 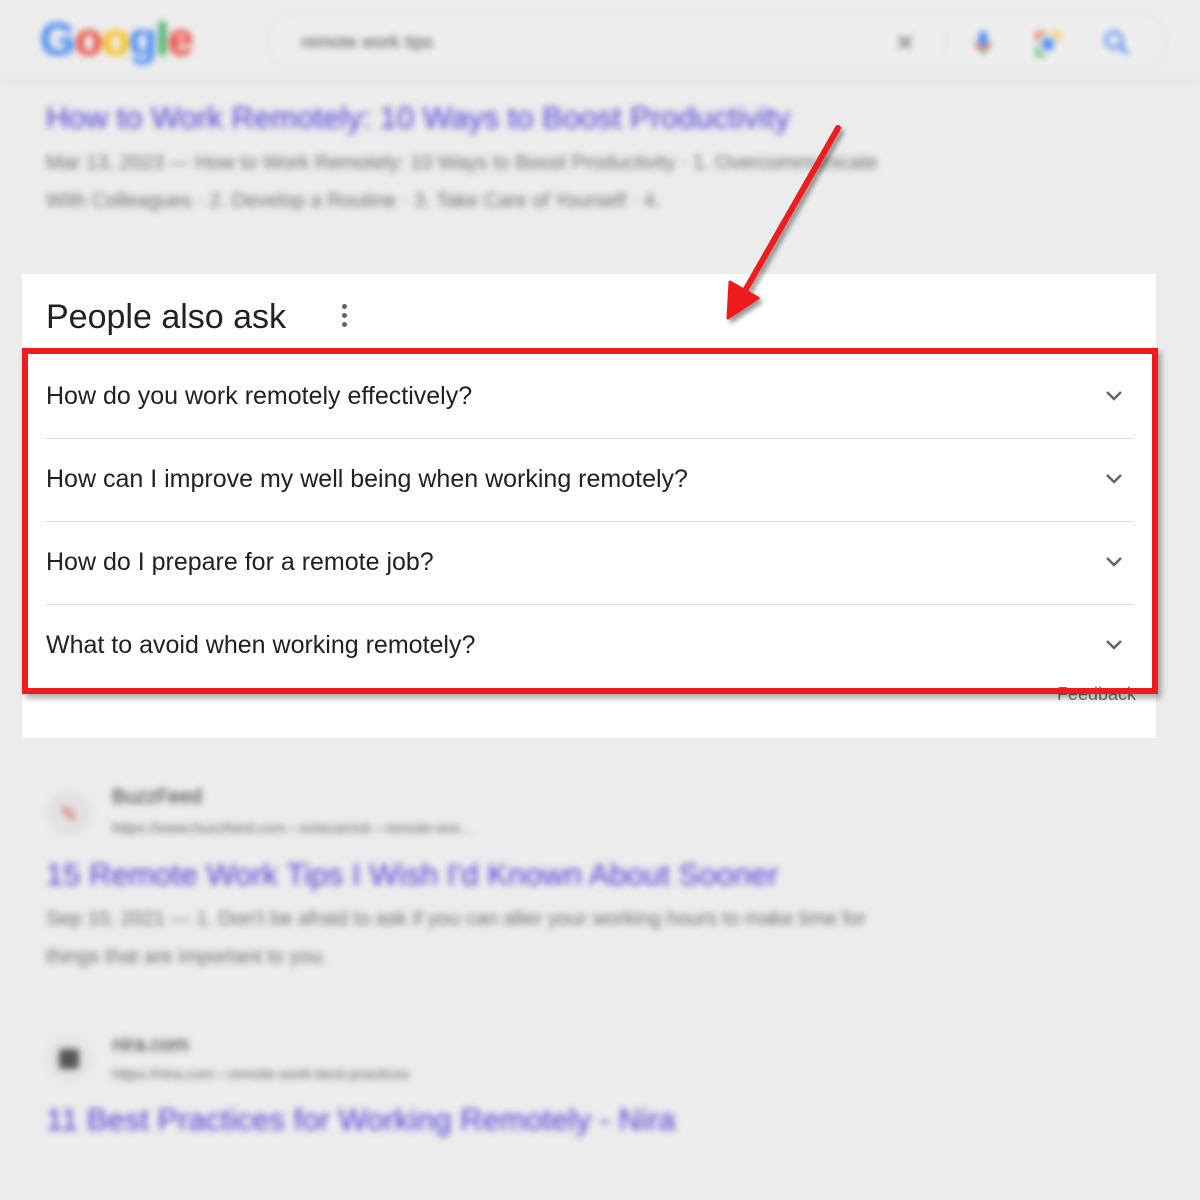 What do you see at coordinates (240, 562) in the screenshot?
I see `paa-question-text: How do I prepare for a remote job?` at bounding box center [240, 562].